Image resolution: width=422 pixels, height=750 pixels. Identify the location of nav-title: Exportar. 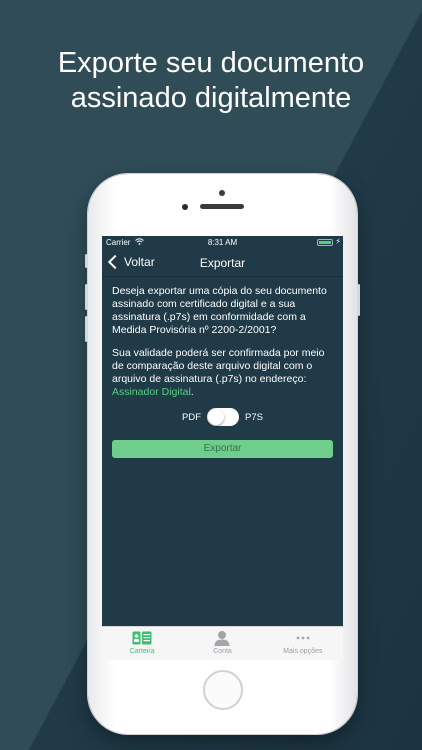
(222, 263).